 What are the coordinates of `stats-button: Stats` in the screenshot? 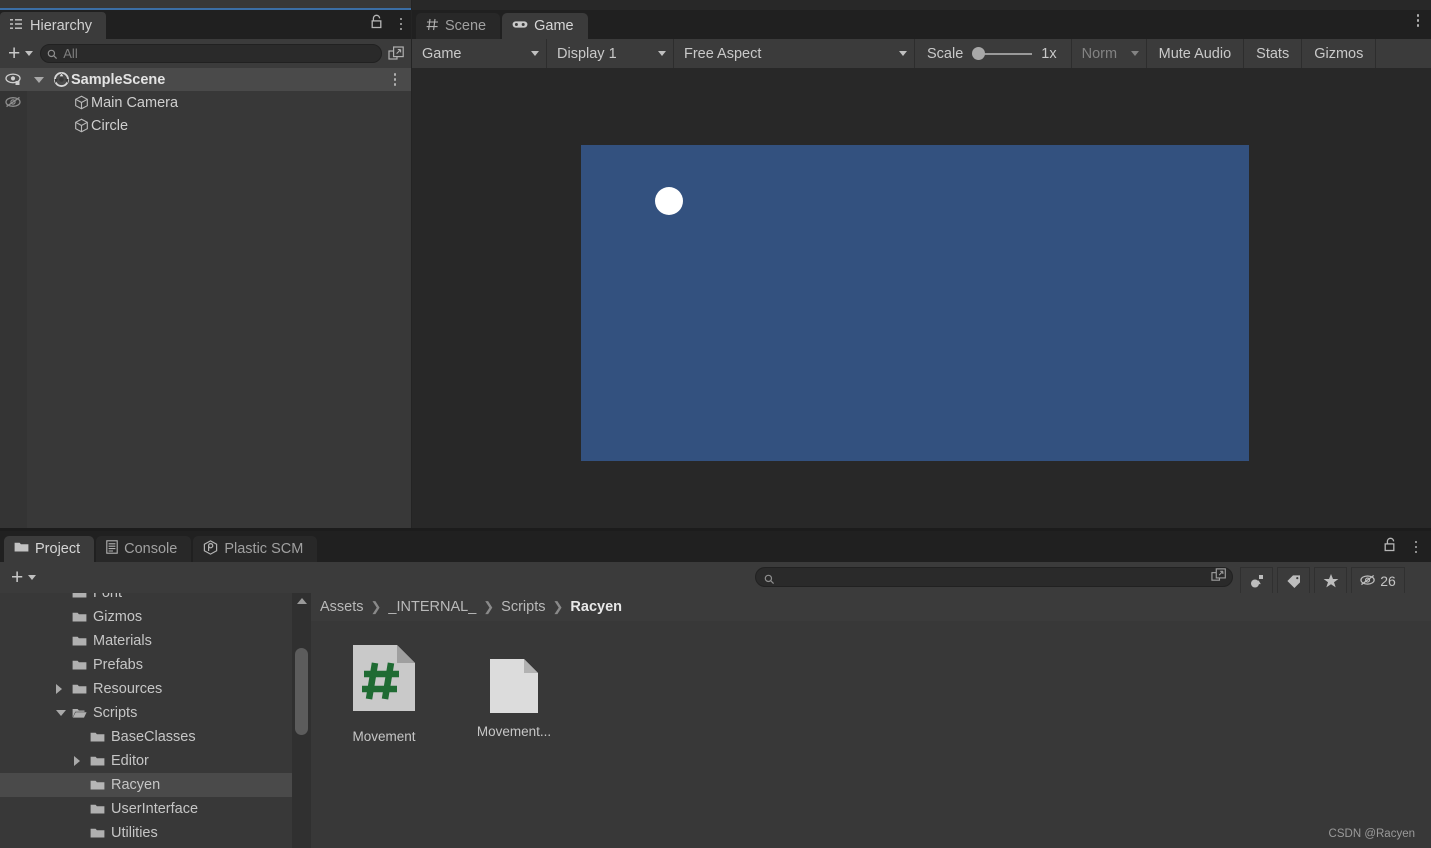 It's located at (1273, 53).